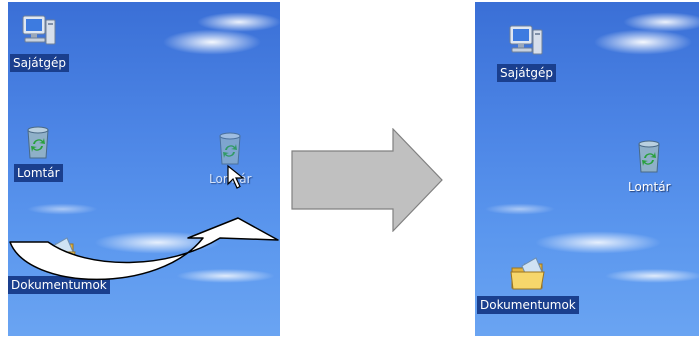 The image size is (699, 338). What do you see at coordinates (367, 180) in the screenshot?
I see `transition-arrow` at bounding box center [367, 180].